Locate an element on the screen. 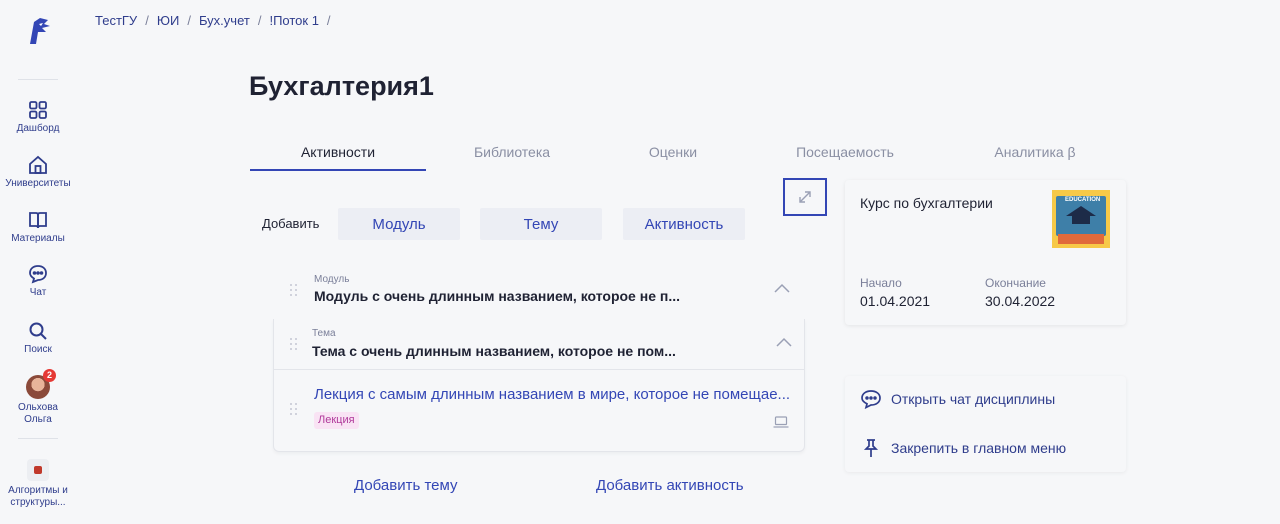 The width and height of the screenshot is (1280, 524). laptop-icon is located at coordinates (781, 422).